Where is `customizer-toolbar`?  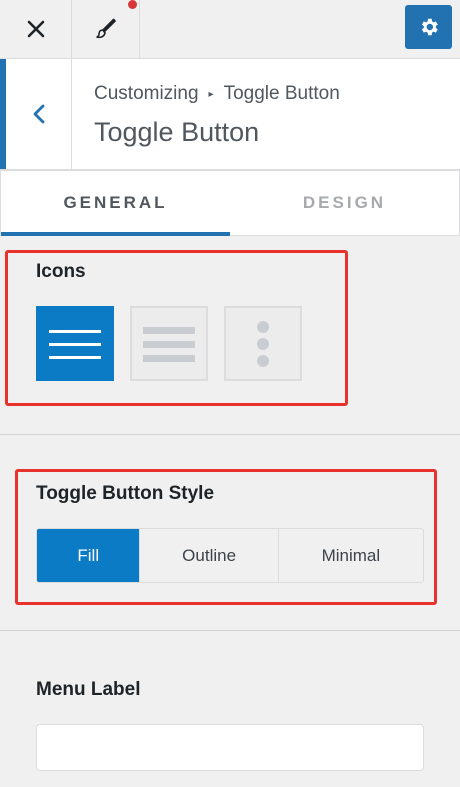
customizer-toolbar is located at coordinates (230, 29).